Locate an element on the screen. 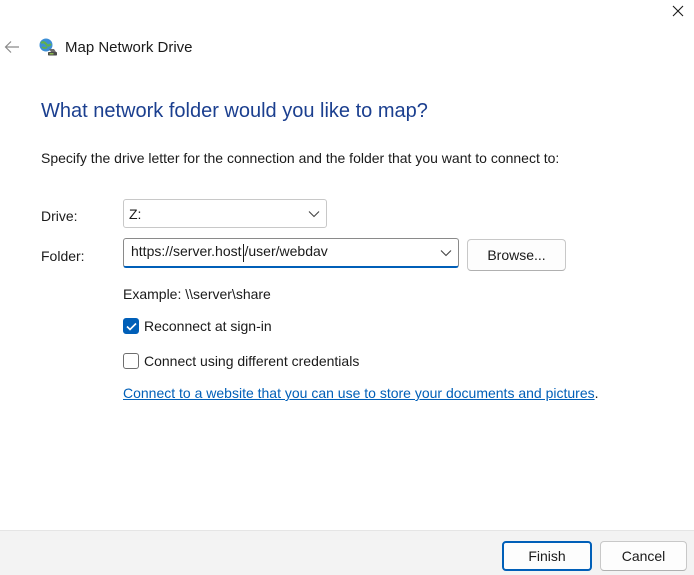 The image size is (694, 575). finish-button: Finish is located at coordinates (547, 556).